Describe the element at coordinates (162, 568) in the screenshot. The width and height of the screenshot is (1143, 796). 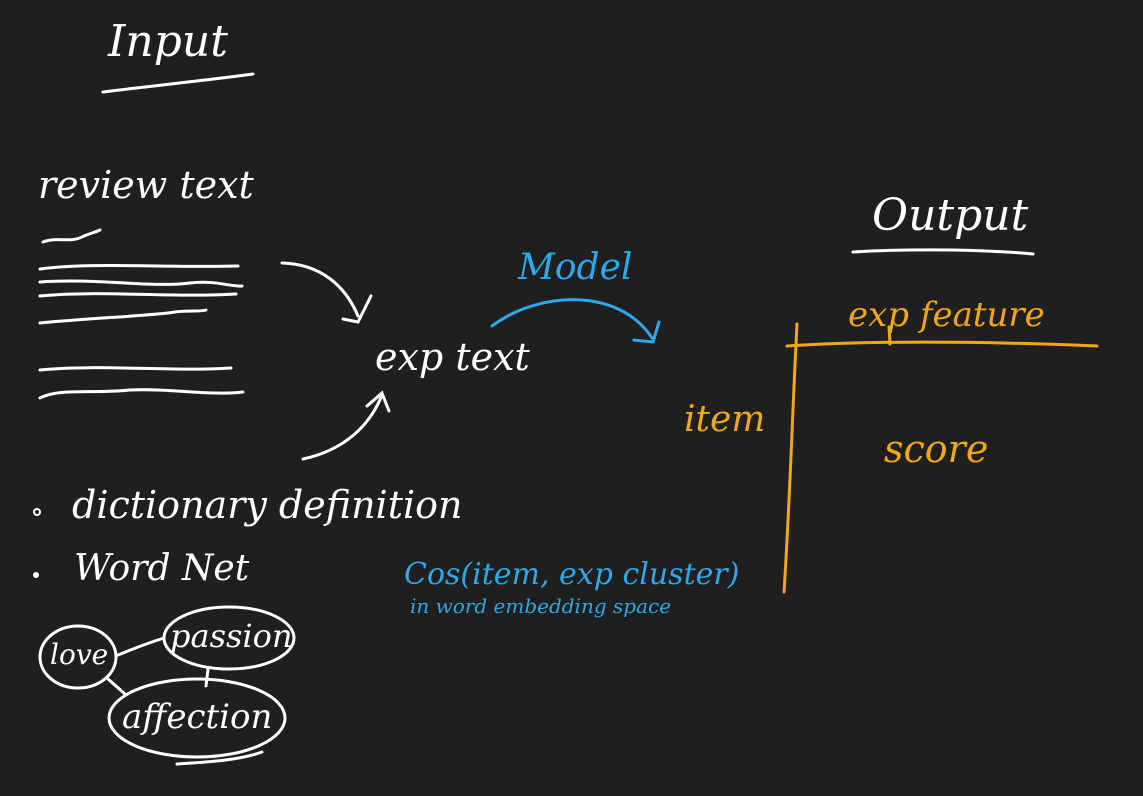
I see `bullet-word-net: Word Net` at that location.